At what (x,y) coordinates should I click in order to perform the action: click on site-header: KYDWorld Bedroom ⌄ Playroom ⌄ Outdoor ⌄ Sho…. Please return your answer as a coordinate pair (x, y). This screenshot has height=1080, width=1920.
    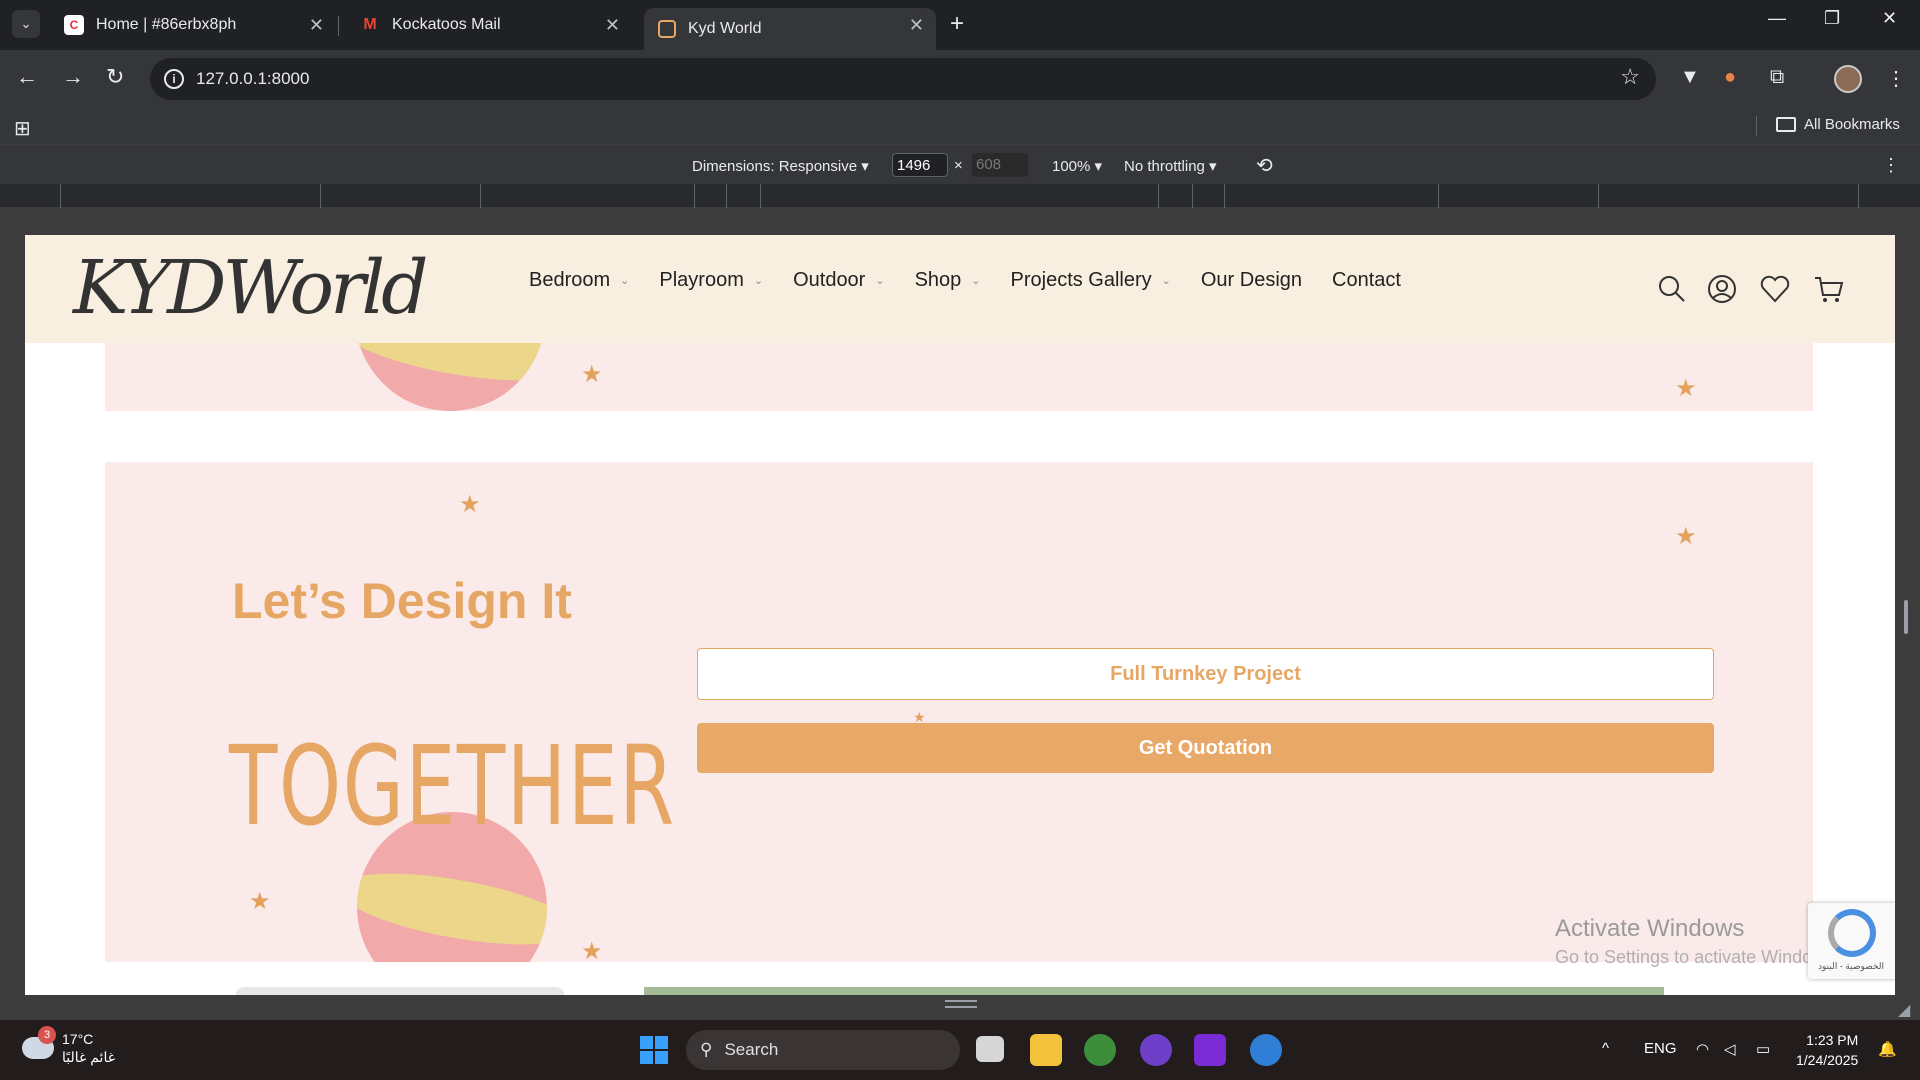
    Looking at the image, I should click on (960, 289).